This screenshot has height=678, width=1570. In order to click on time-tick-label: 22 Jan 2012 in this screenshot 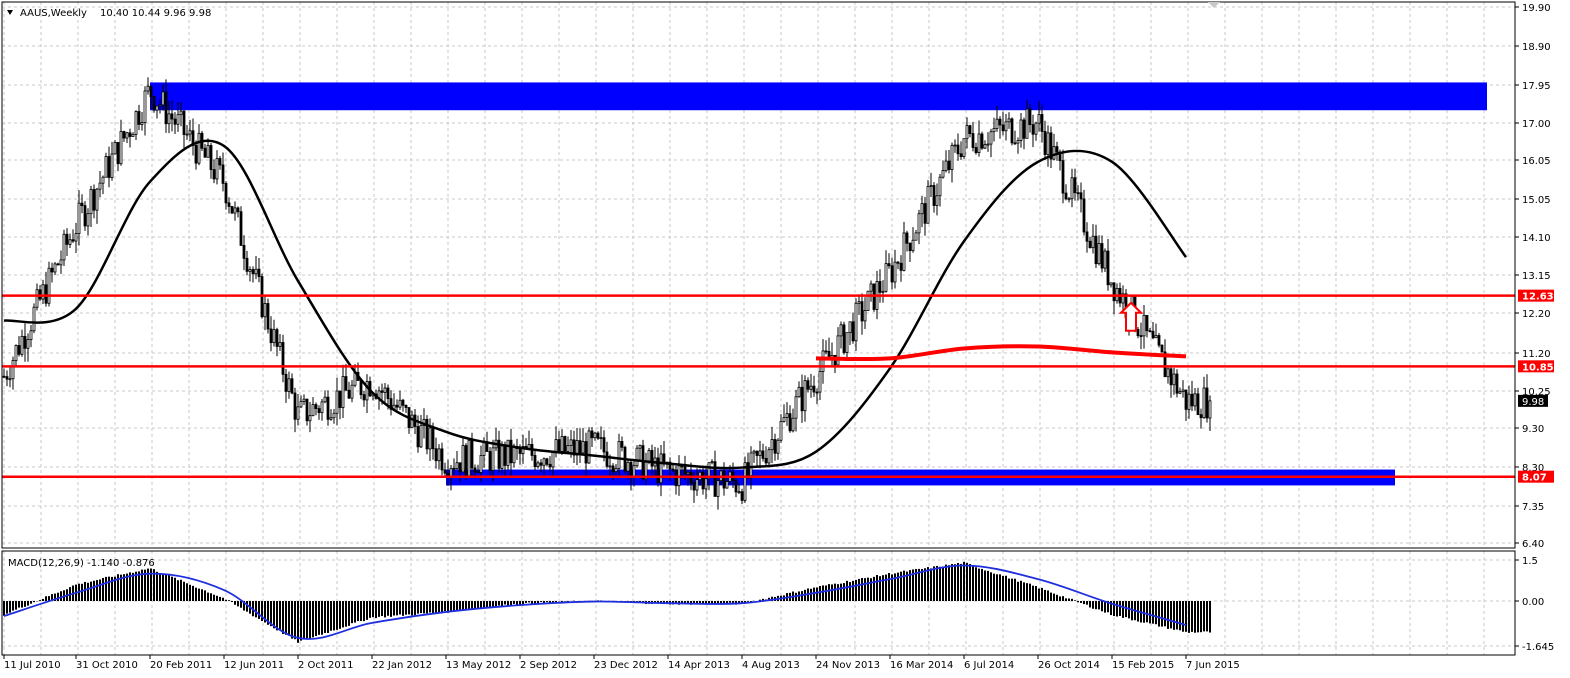, I will do `click(402, 665)`.